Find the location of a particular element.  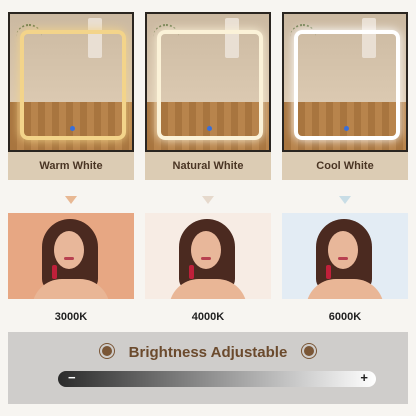

mirror-label: Cool White is located at coordinates (345, 166).